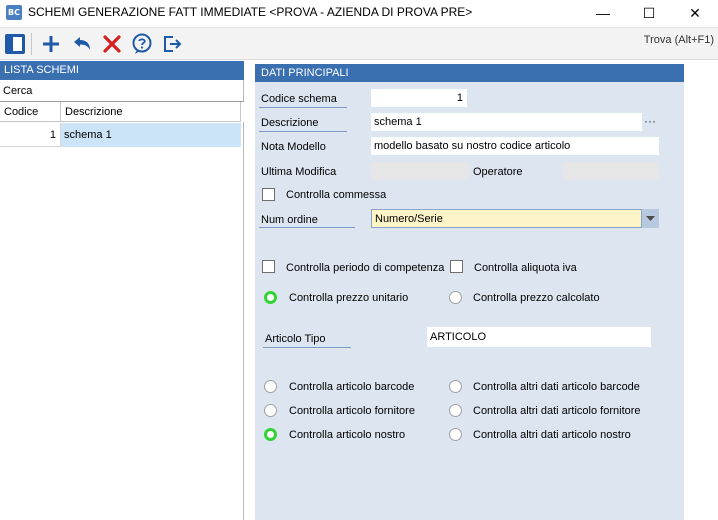 This screenshot has width=718, height=520. I want to click on controlla-aliquota-label: Controlla aliquota iva, so click(525, 268).